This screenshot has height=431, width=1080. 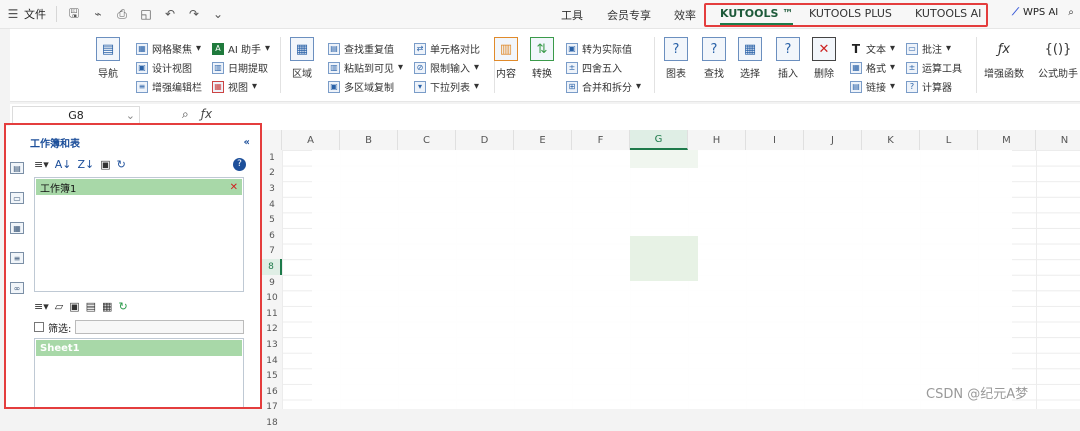 I want to click on enhanced-functions-button: ƒx 增强函数, so click(x=1004, y=59).